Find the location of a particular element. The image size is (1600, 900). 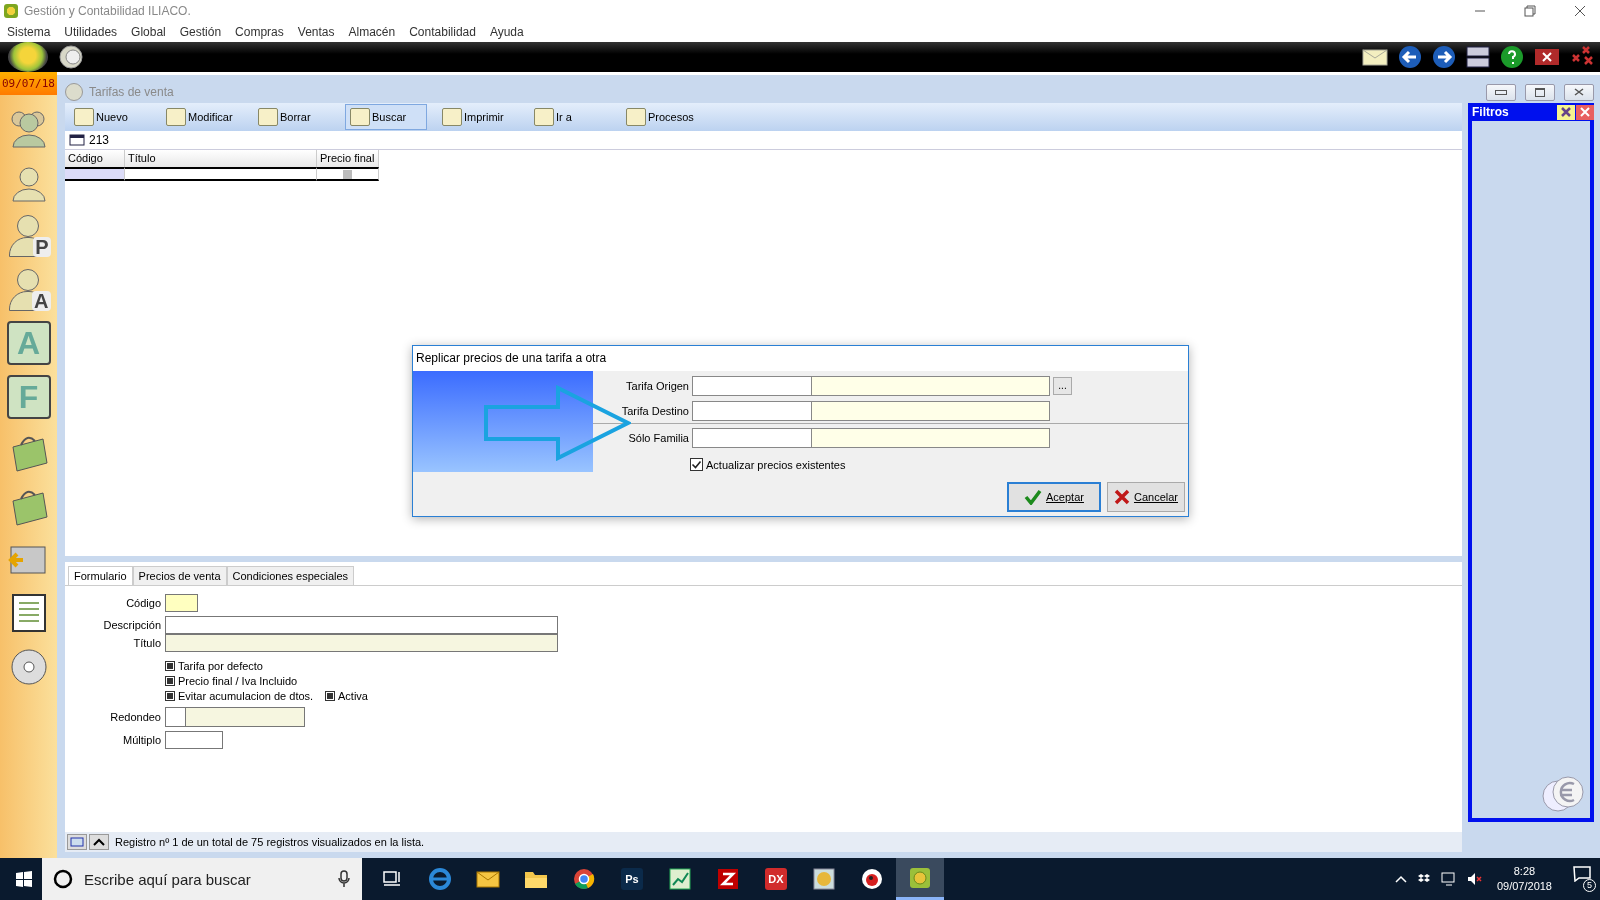

status-text: Registro nº 1 de un total de 75 registros visualizados en la lista. is located at coordinates (270, 842).